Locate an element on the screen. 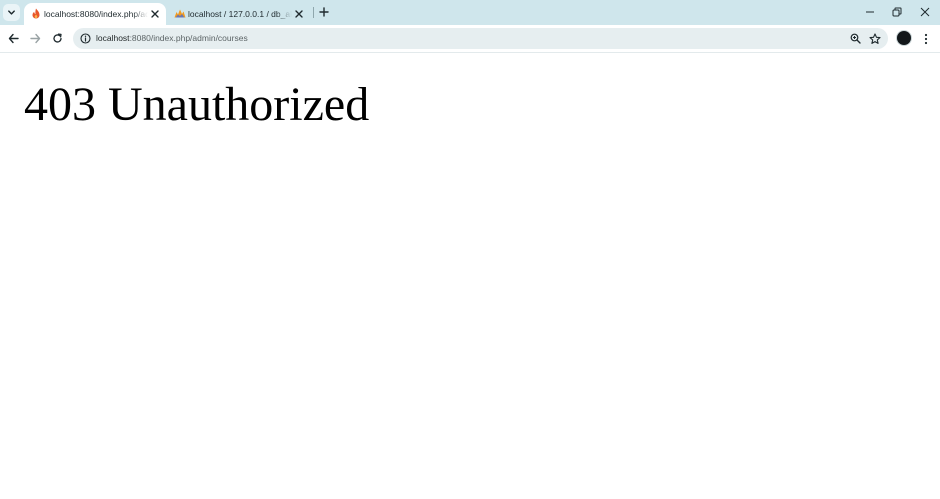  info-icon is located at coordinates (85, 38).